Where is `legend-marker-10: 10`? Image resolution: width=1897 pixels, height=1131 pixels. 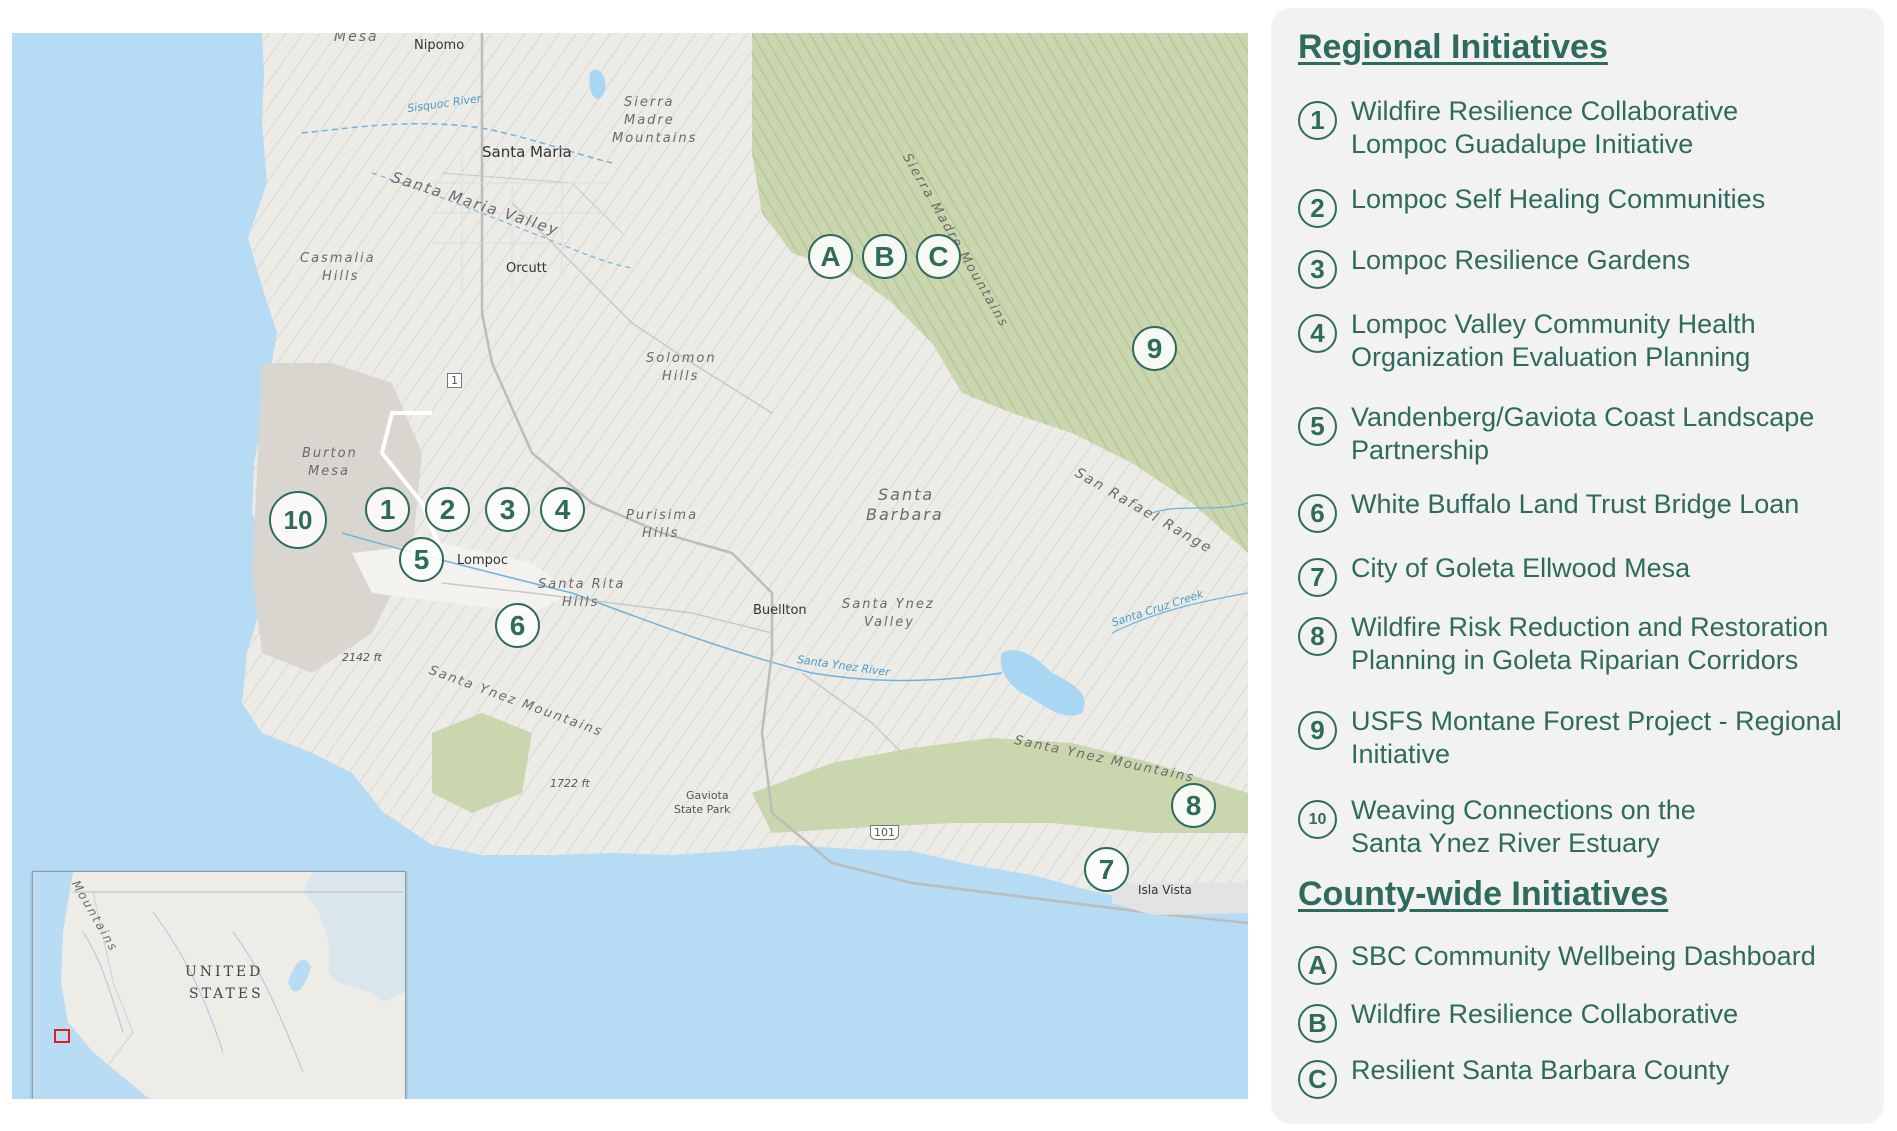
legend-marker-10: 10 is located at coordinates (1317, 819).